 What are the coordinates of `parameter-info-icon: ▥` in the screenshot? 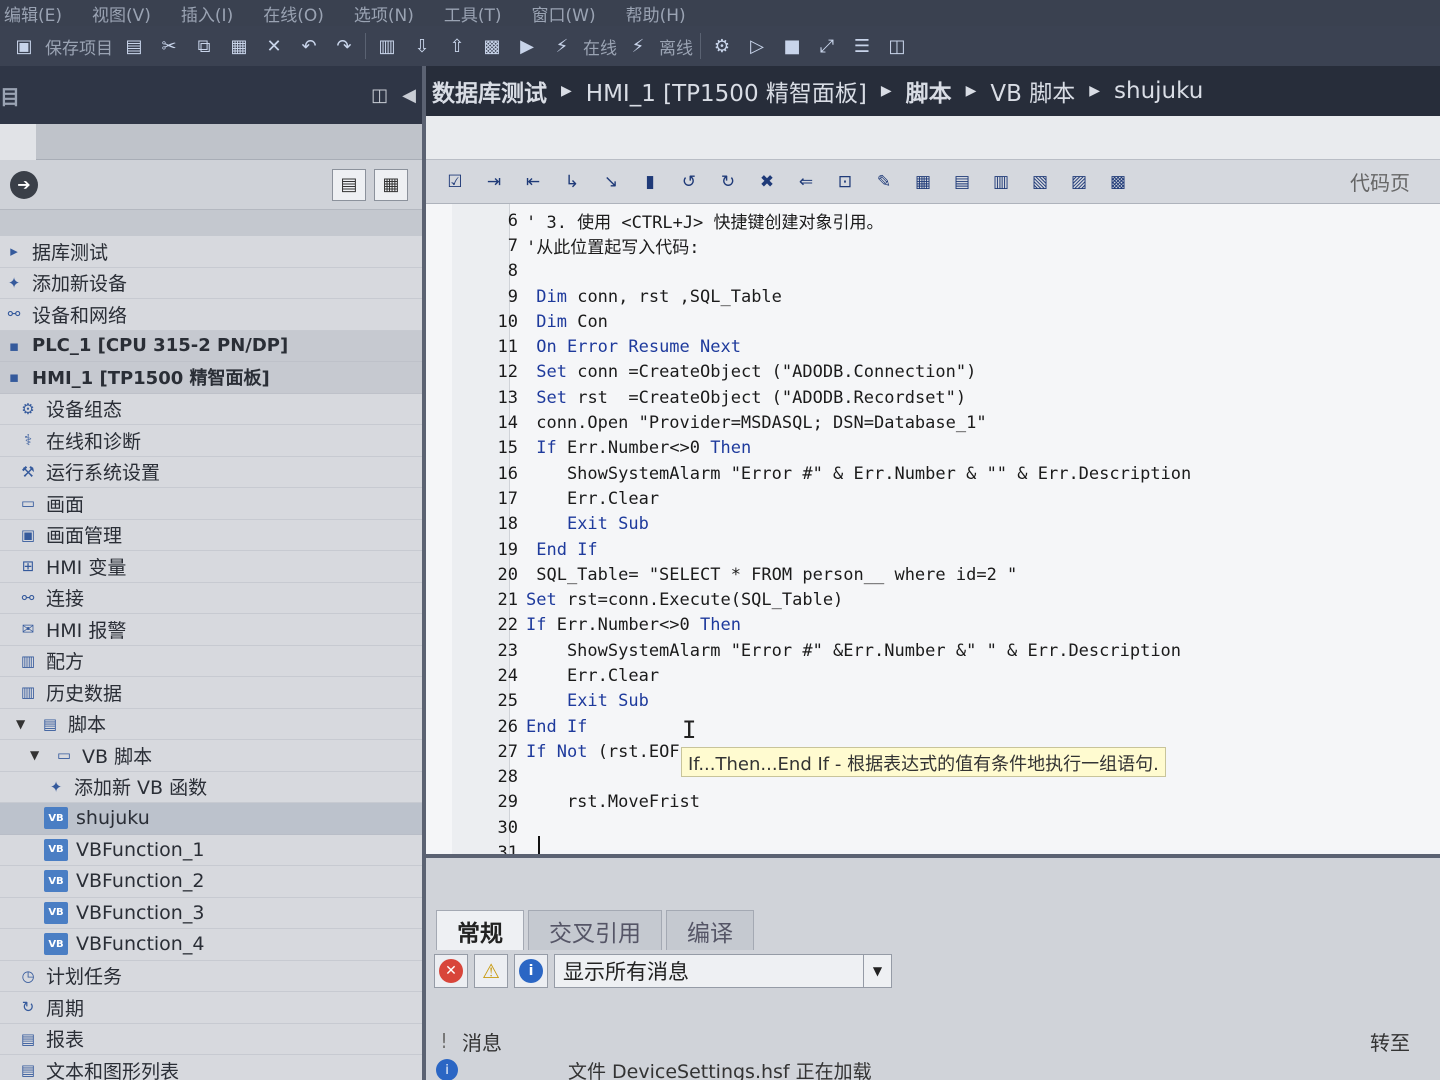 It's located at (1001, 182).